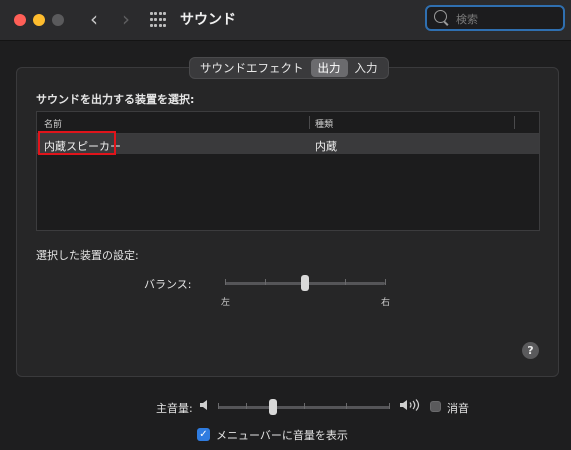  Describe the element at coordinates (208, 20) in the screenshot. I see `window-title: サウンド` at that location.